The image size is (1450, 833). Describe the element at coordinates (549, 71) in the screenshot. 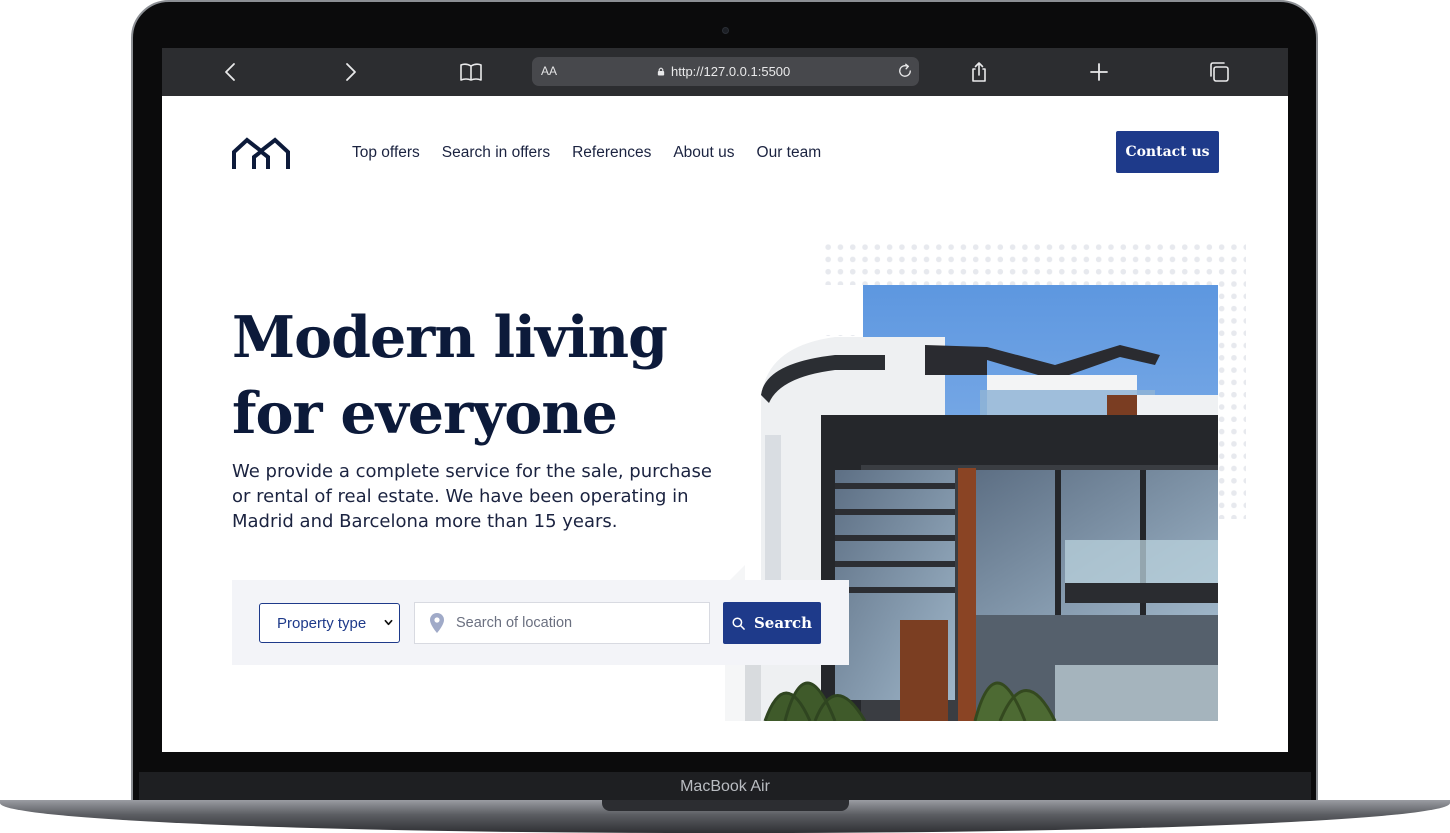

I see `reader-mode-button: AA` at that location.